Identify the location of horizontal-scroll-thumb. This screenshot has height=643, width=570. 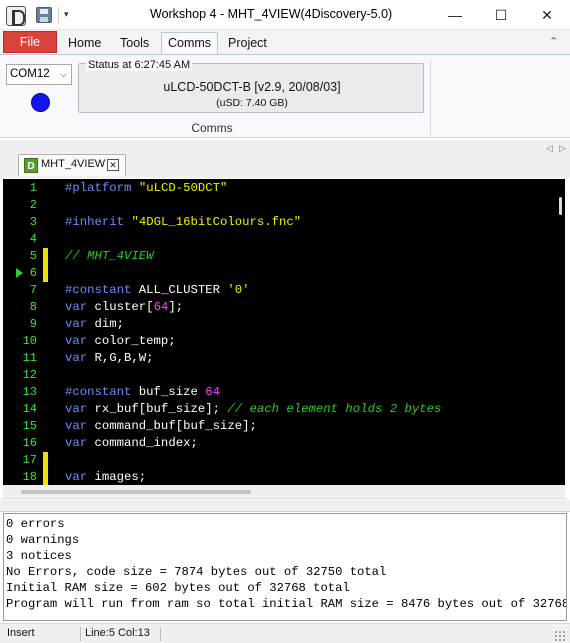
(136, 492).